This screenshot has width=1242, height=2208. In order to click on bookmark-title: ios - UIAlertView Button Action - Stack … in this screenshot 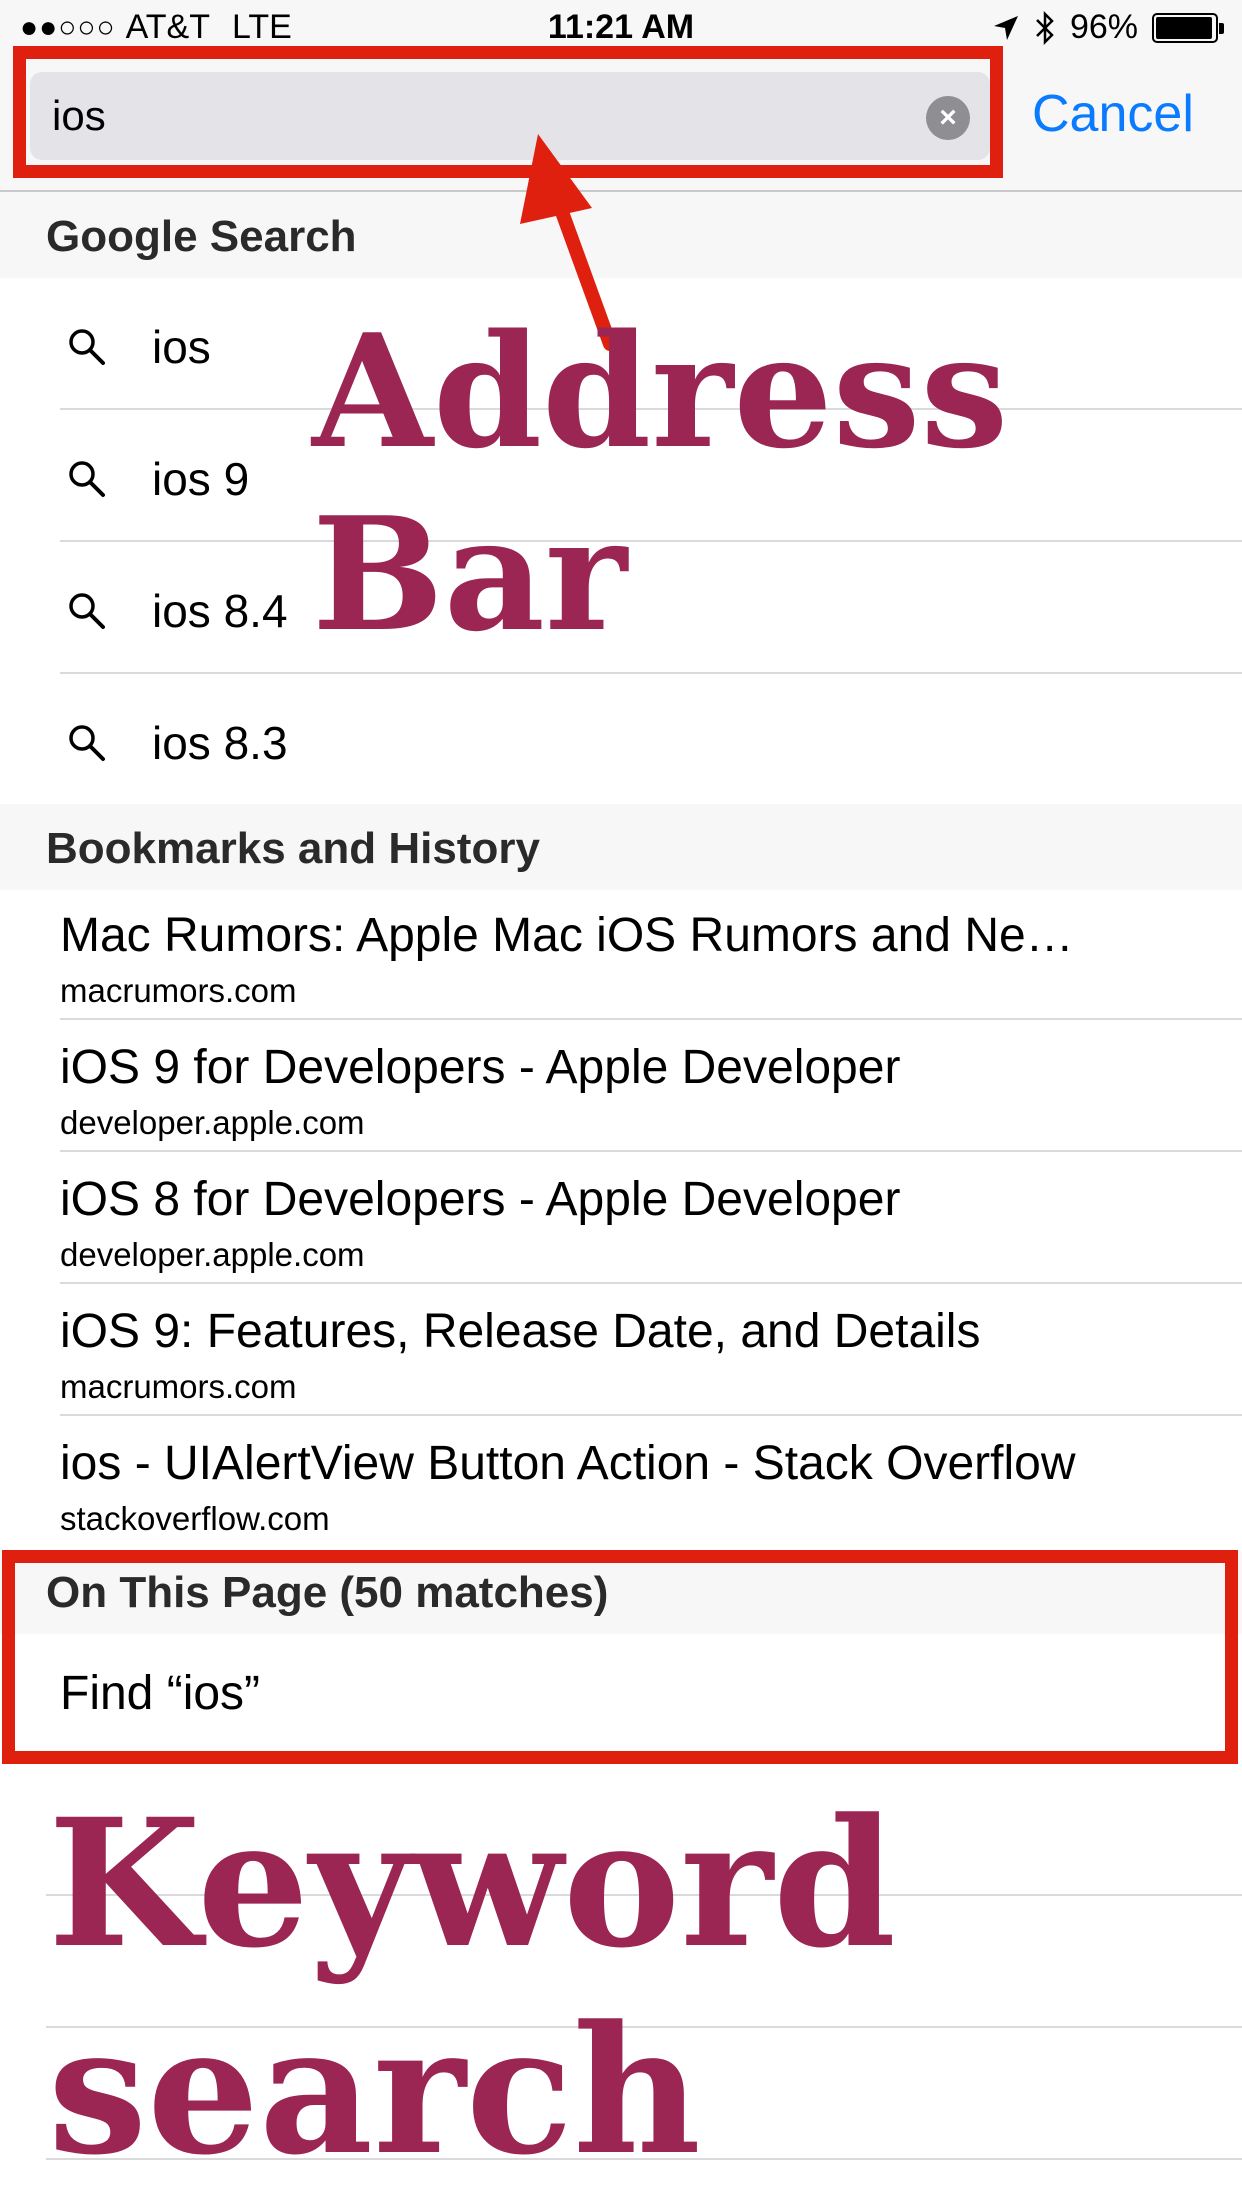, I will do `click(568, 1463)`.